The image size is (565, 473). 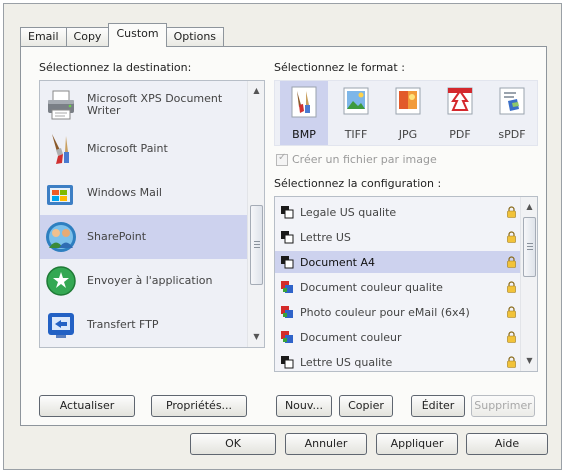 I want to click on format-bmp: BMP, so click(x=304, y=113).